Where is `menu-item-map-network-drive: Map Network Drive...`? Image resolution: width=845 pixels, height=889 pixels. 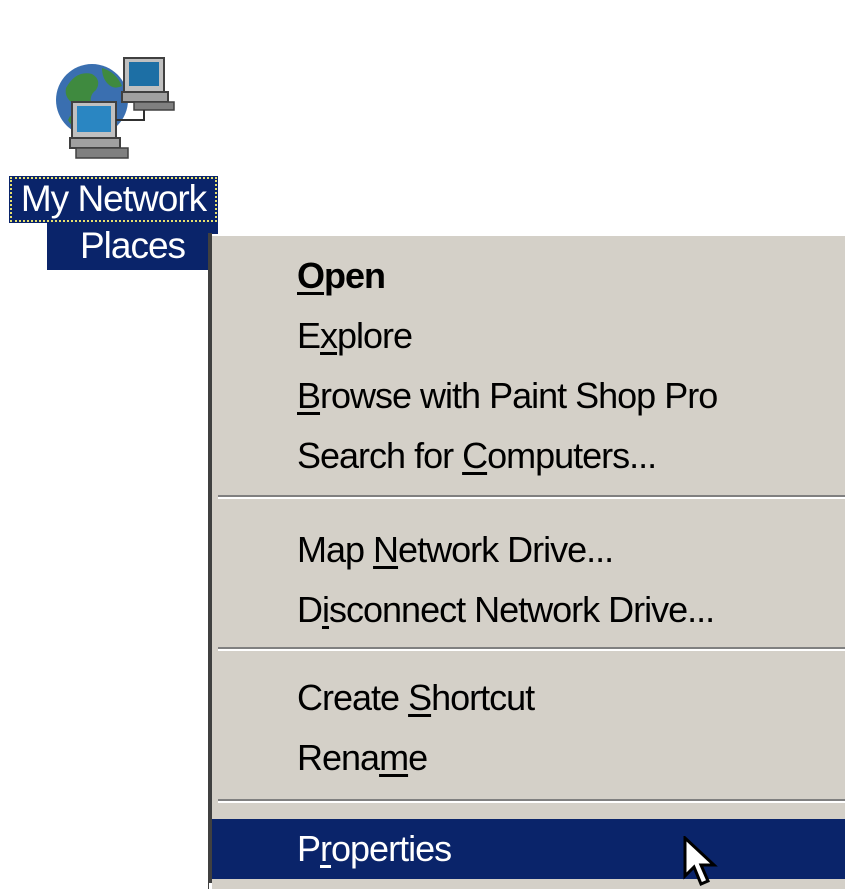
menu-item-map-network-drive: Map Network Drive... is located at coordinates (528, 550).